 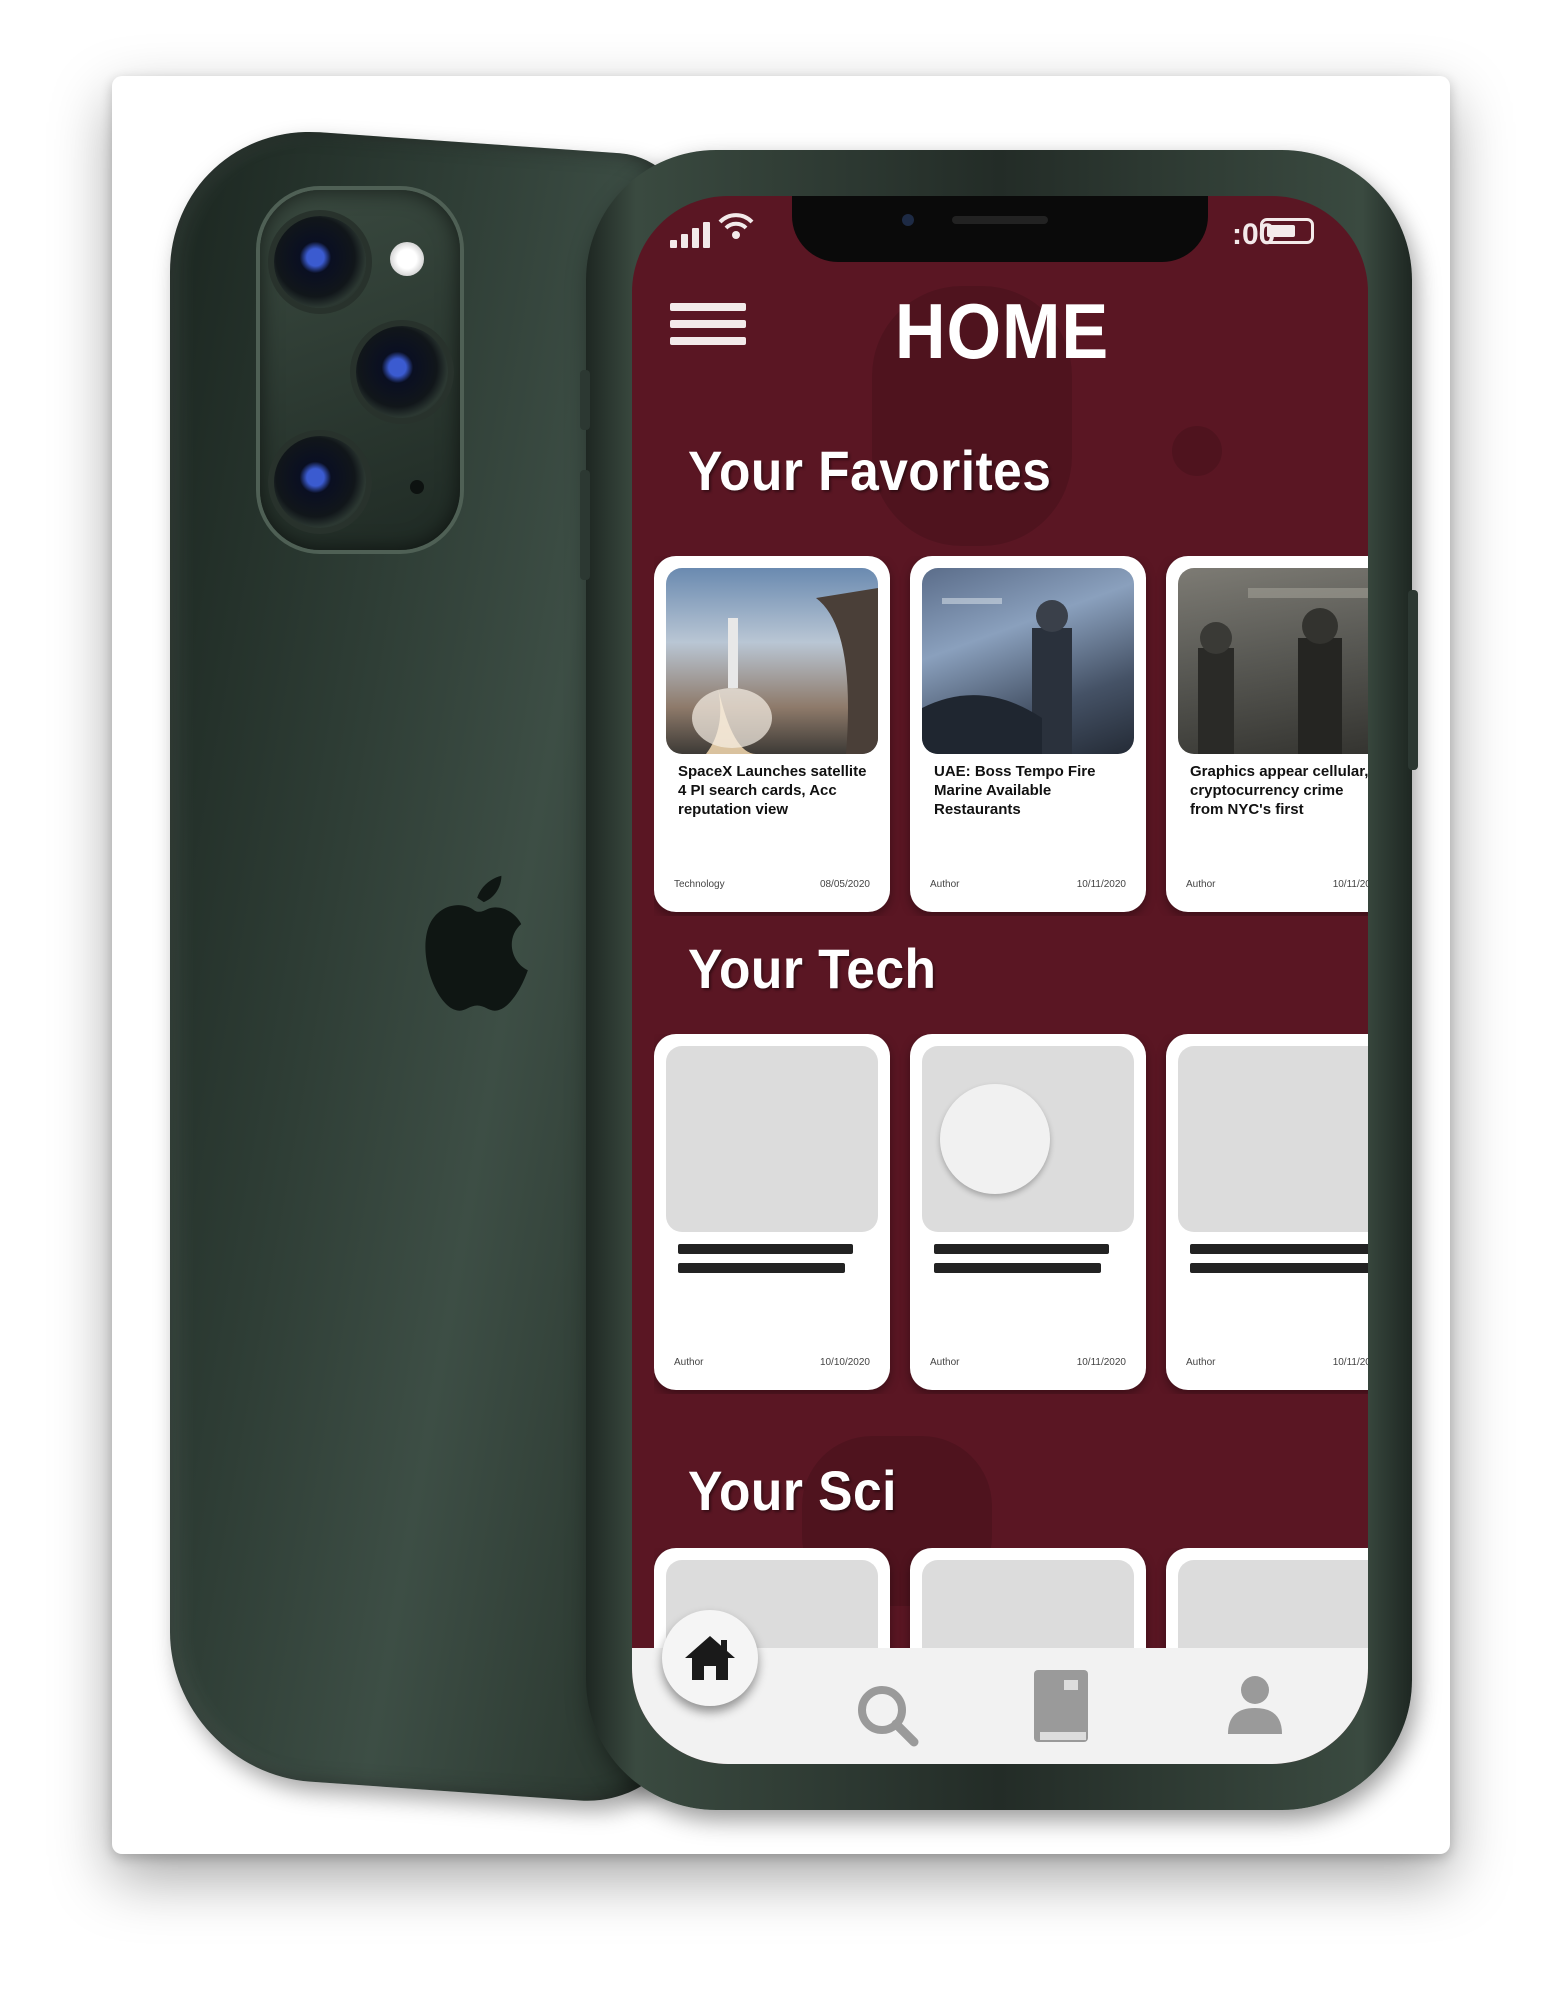 I want to click on user-icon, so click(x=1255, y=1704).